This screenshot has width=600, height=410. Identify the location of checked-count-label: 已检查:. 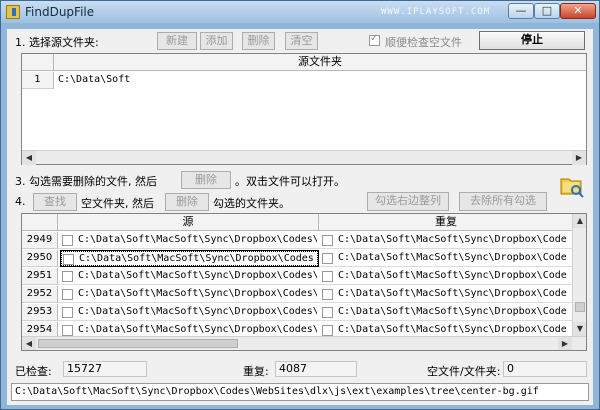
(33, 371).